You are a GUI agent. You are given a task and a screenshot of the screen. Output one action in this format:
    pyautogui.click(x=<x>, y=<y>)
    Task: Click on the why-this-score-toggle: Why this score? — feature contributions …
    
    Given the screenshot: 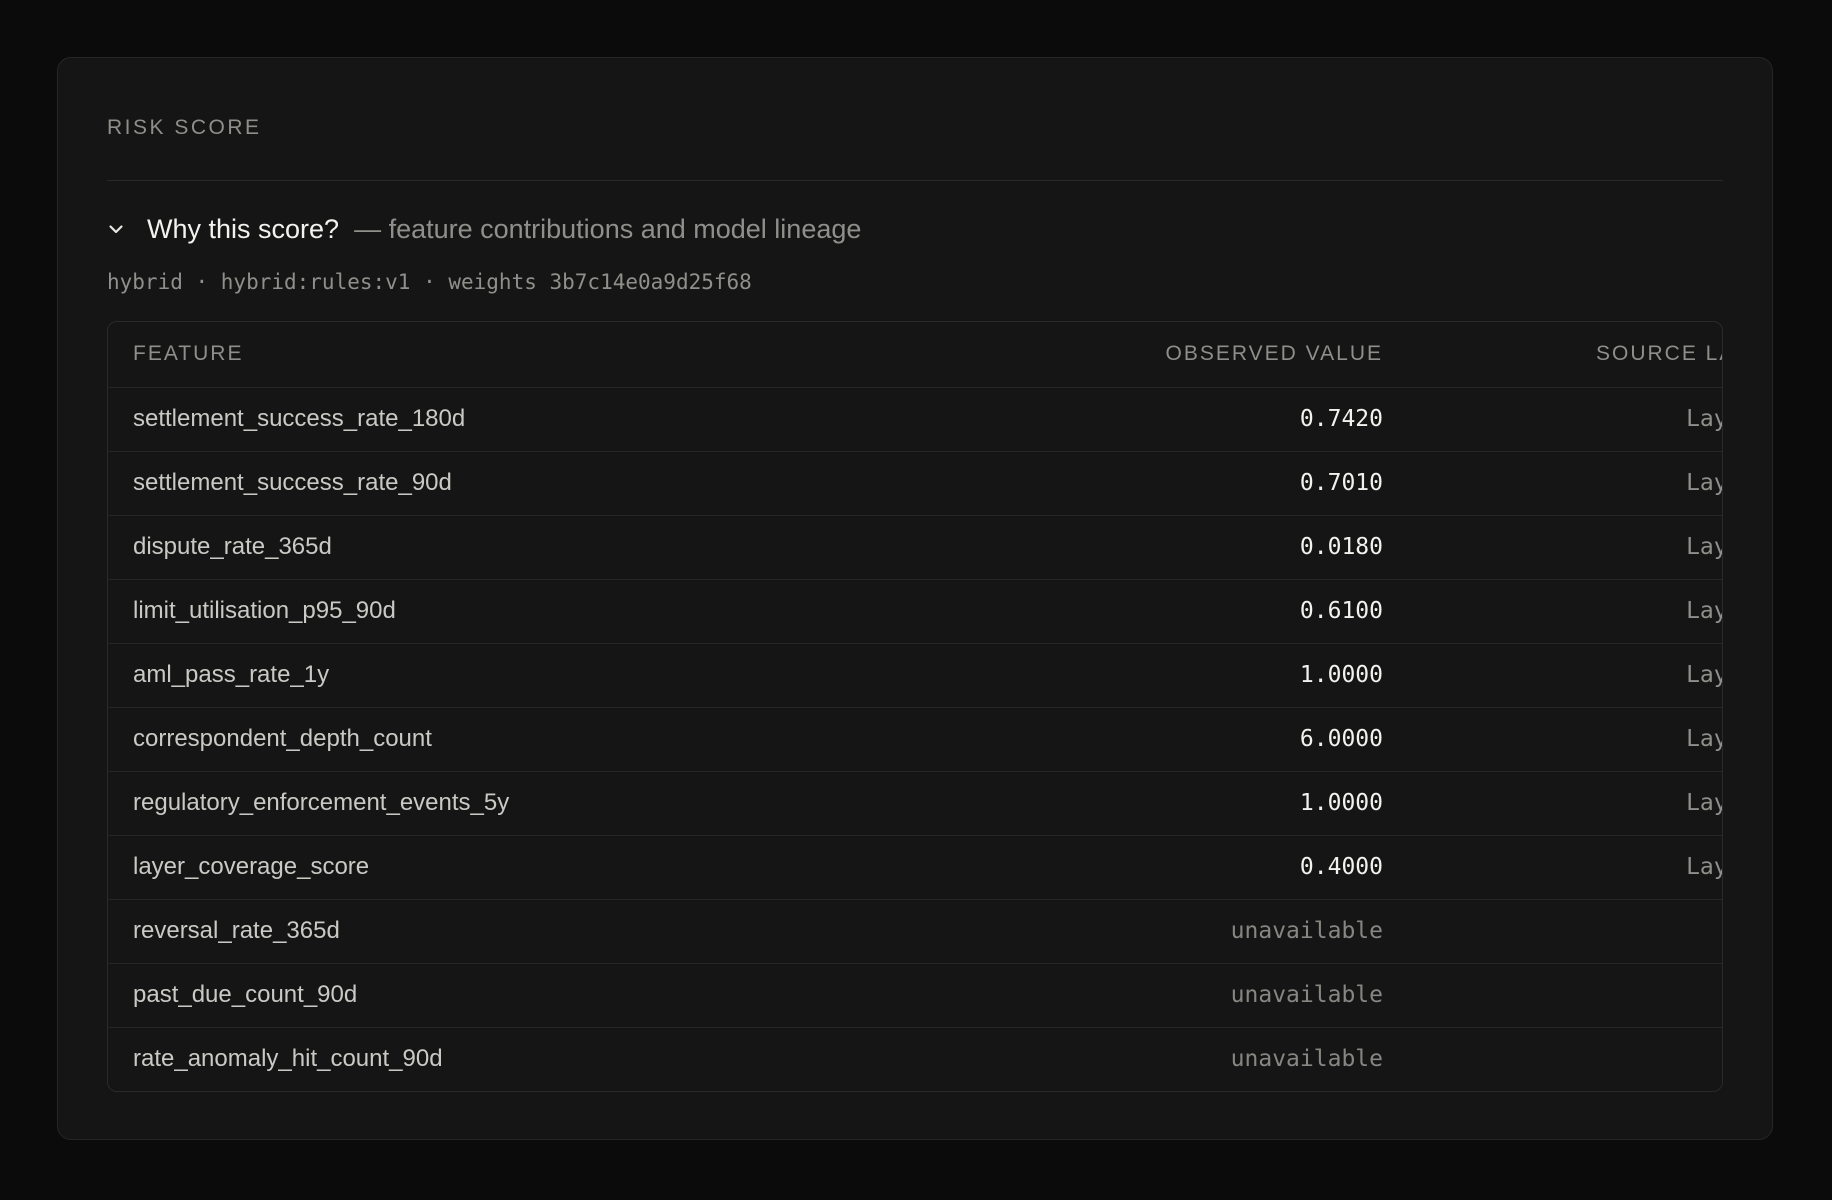 What is the action you would take?
    pyautogui.click(x=915, y=229)
    